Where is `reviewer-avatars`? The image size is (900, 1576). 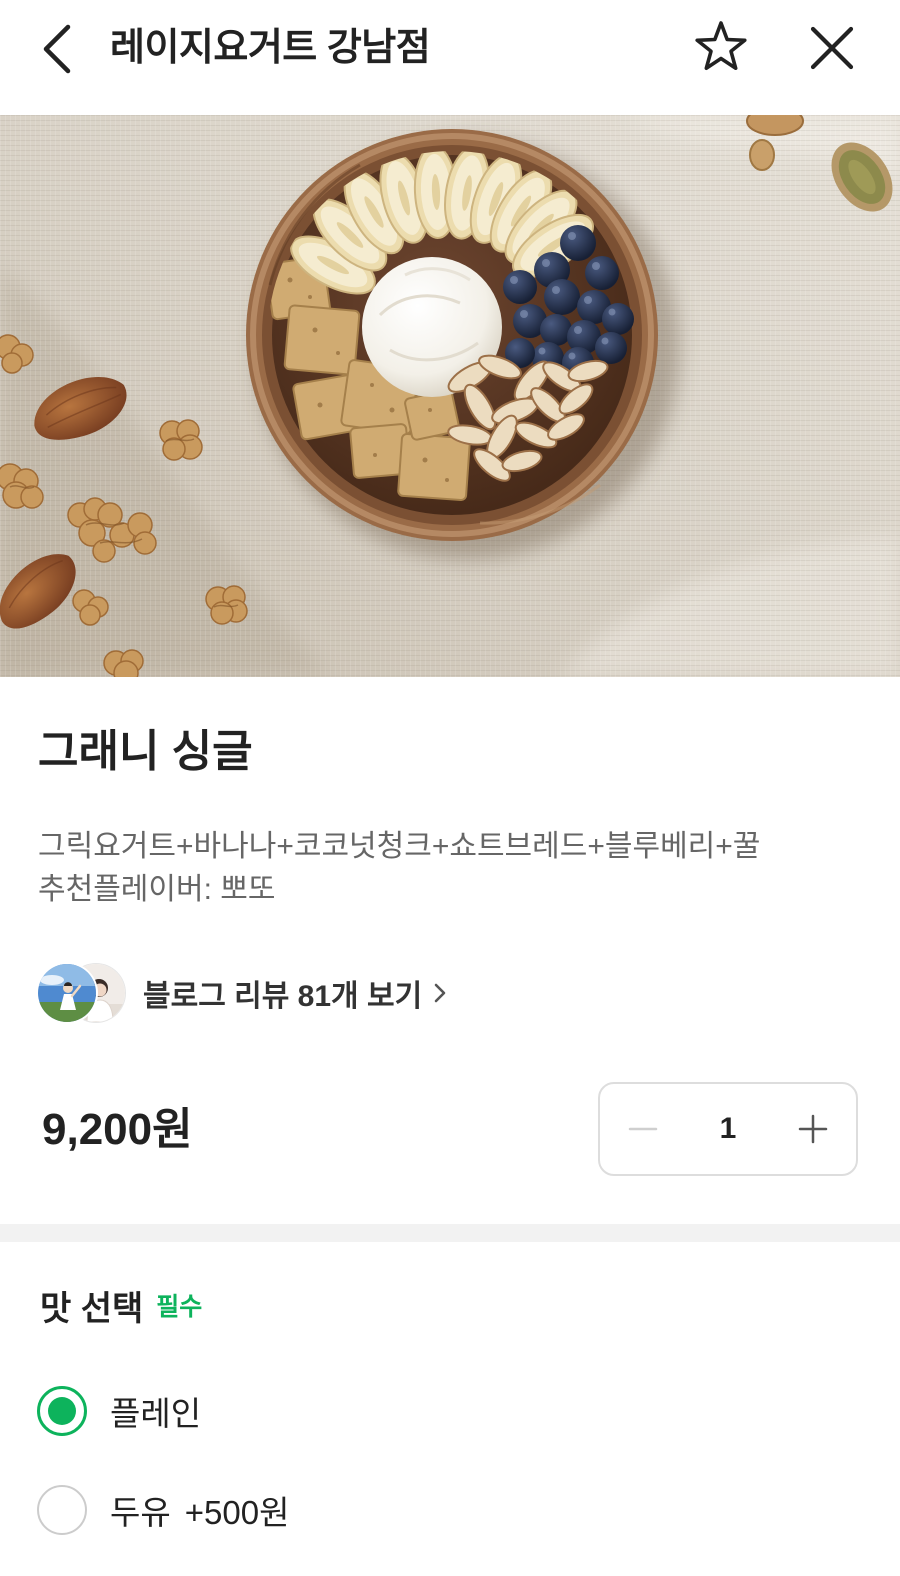
reviewer-avatars is located at coordinates (83, 993).